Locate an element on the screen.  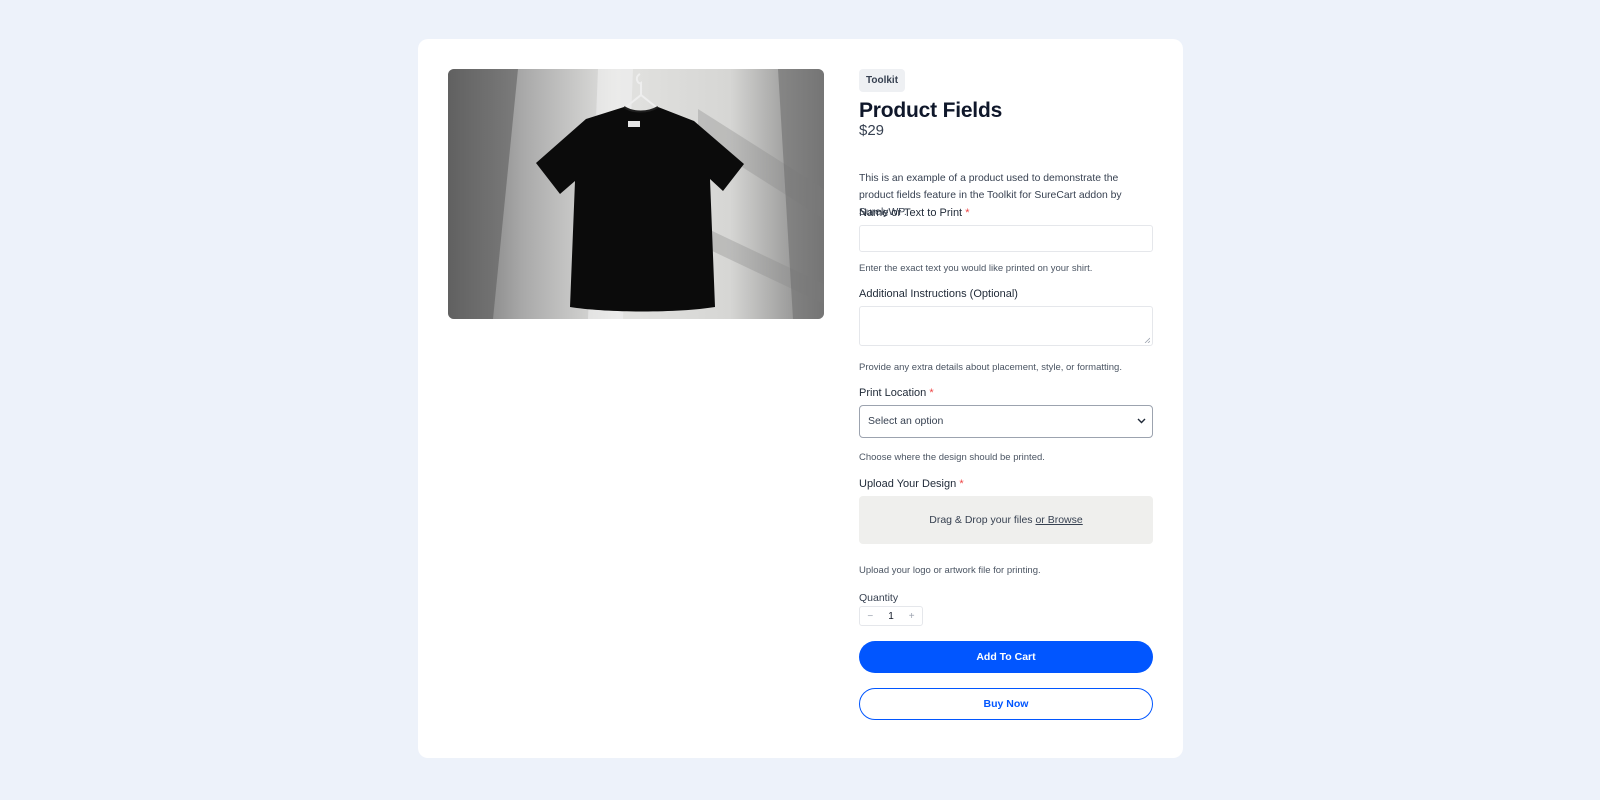
resize-grip-icon is located at coordinates (1147, 340).